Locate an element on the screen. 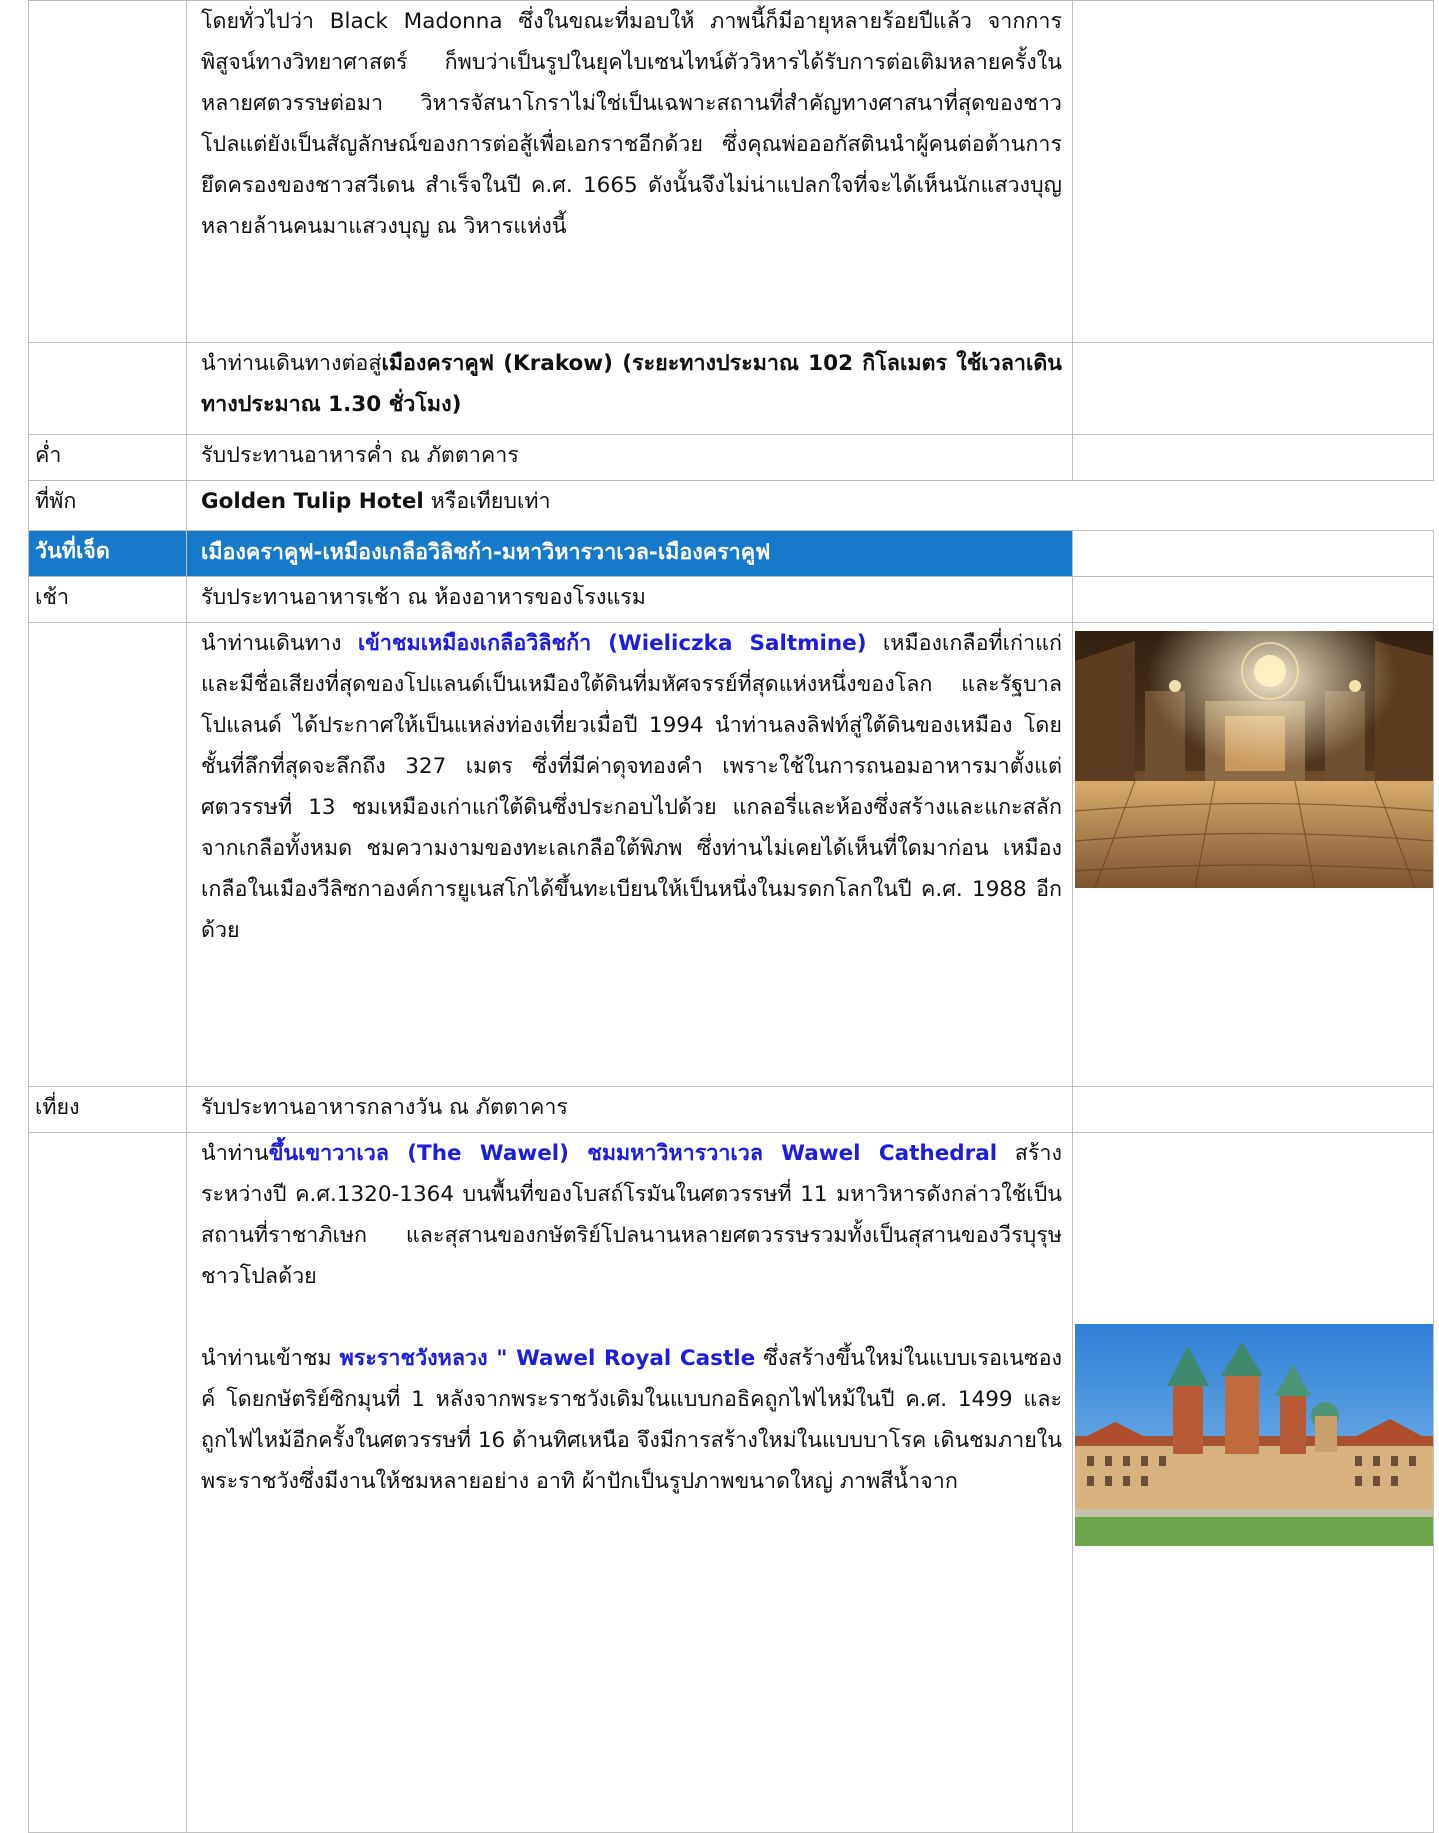 This screenshot has width=1439, height=1833. hotel-row: ที่พัก Golden Tulip Hotel หรือเทียบเท่า is located at coordinates (731, 505).